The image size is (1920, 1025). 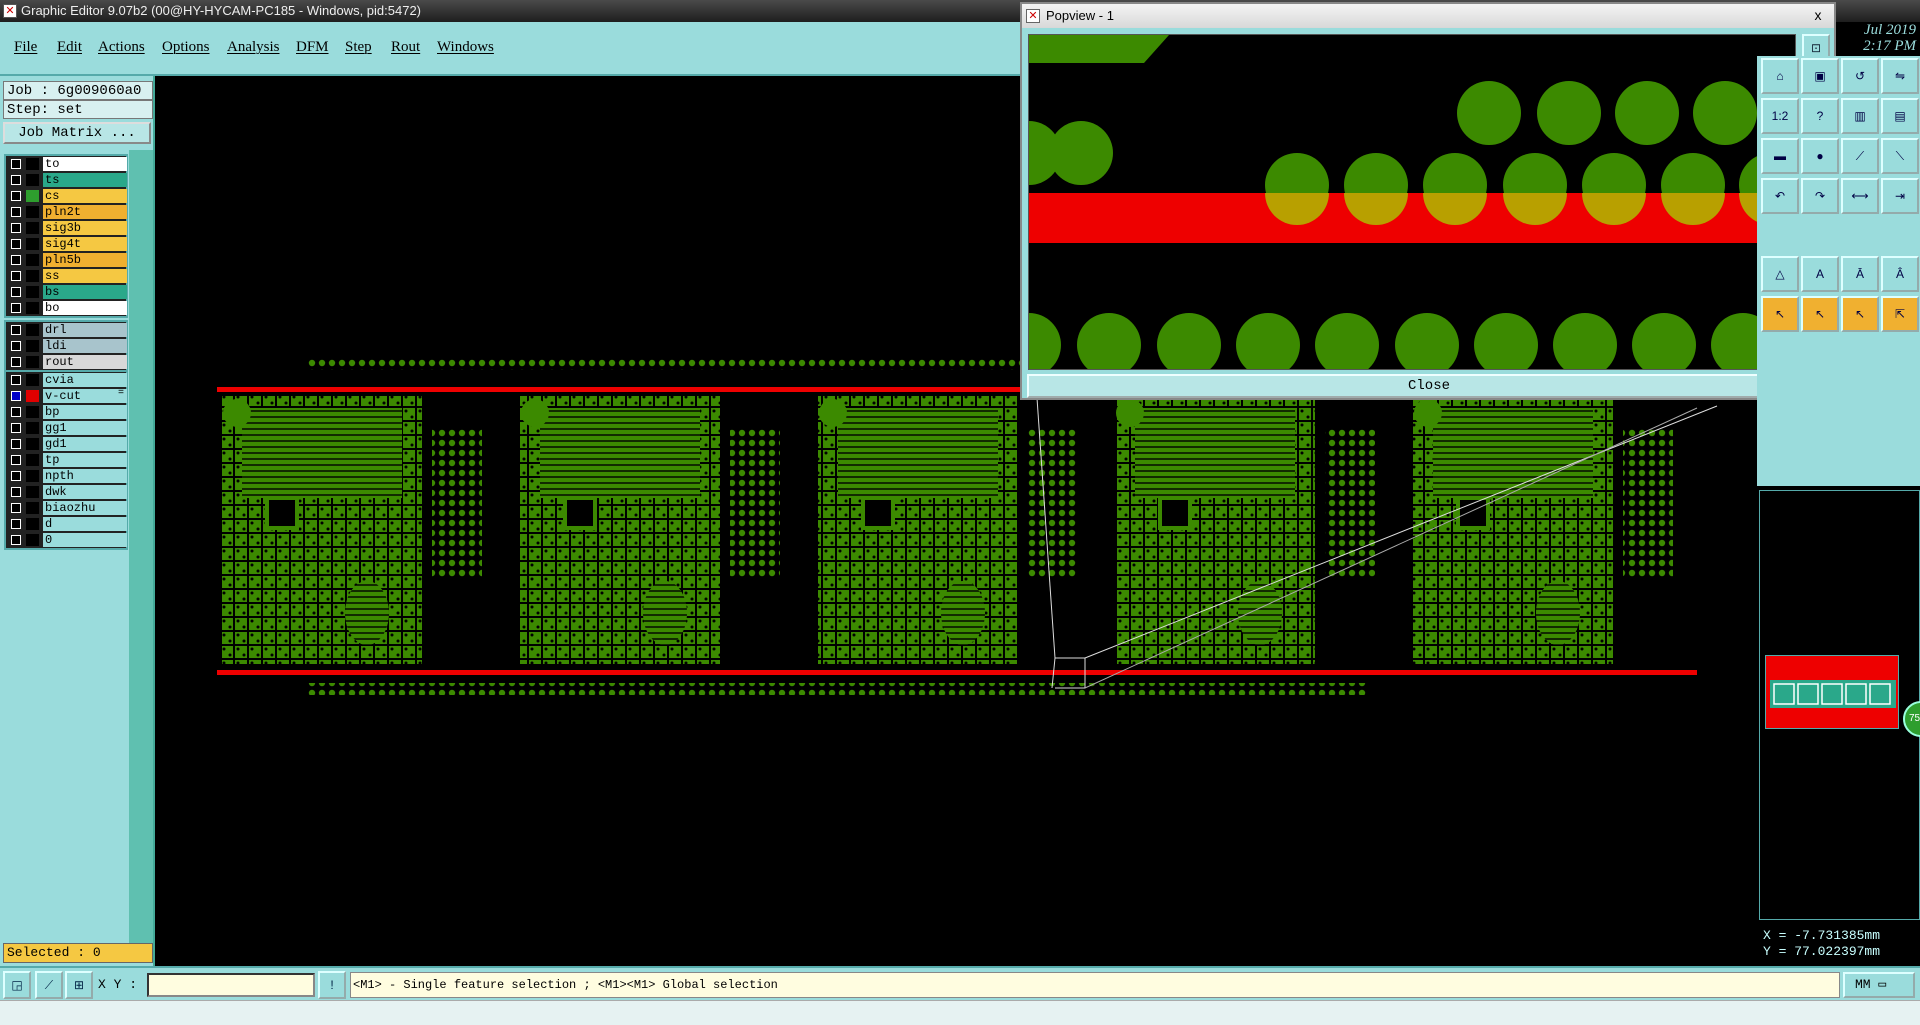 What do you see at coordinates (85, 540) in the screenshot?
I see `layer-name: 0` at bounding box center [85, 540].